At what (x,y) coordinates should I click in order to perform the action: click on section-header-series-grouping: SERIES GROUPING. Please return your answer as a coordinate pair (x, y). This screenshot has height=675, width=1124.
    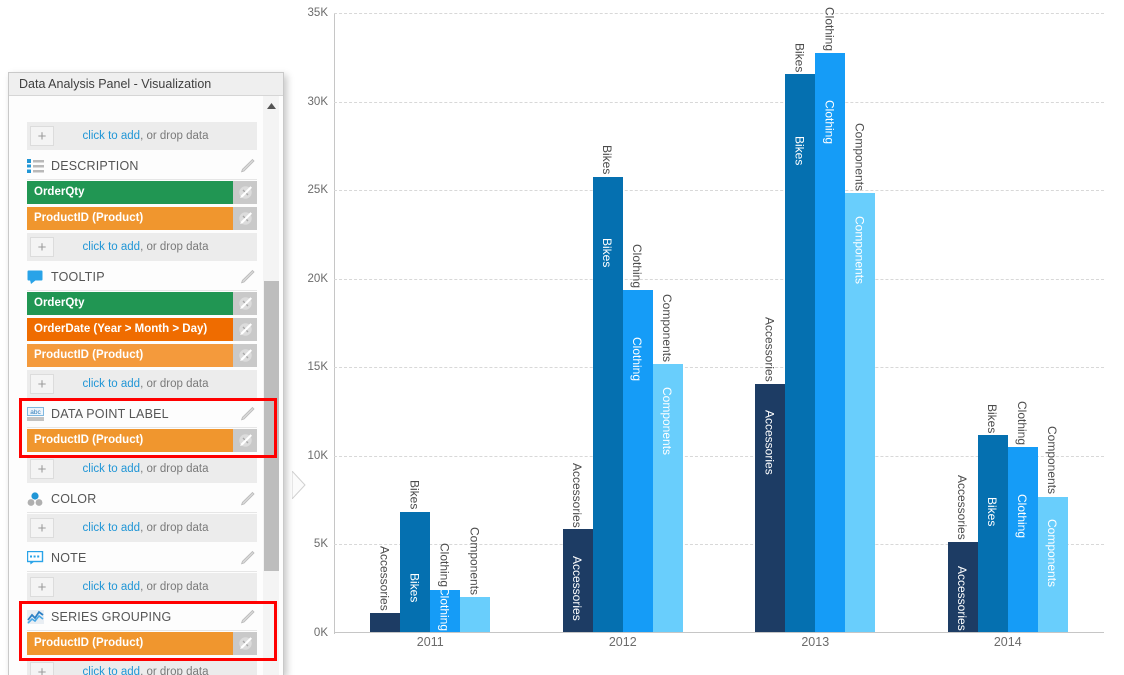
    Looking at the image, I should click on (142, 617).